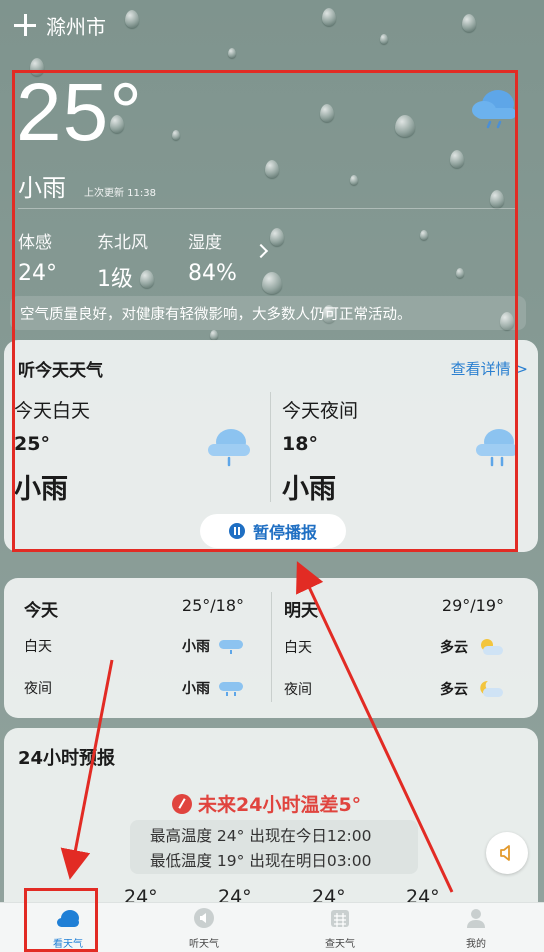 This screenshot has width=544, height=952. I want to click on tab-check-weather: 查天气, so click(340, 927).